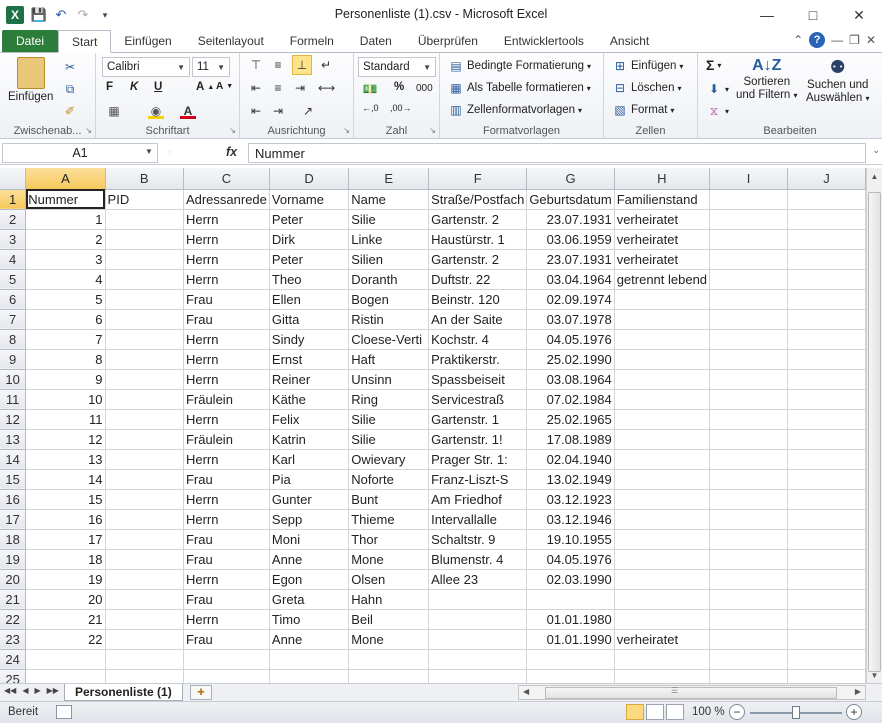 The width and height of the screenshot is (882, 723). I want to click on cell-b8, so click(144, 339).